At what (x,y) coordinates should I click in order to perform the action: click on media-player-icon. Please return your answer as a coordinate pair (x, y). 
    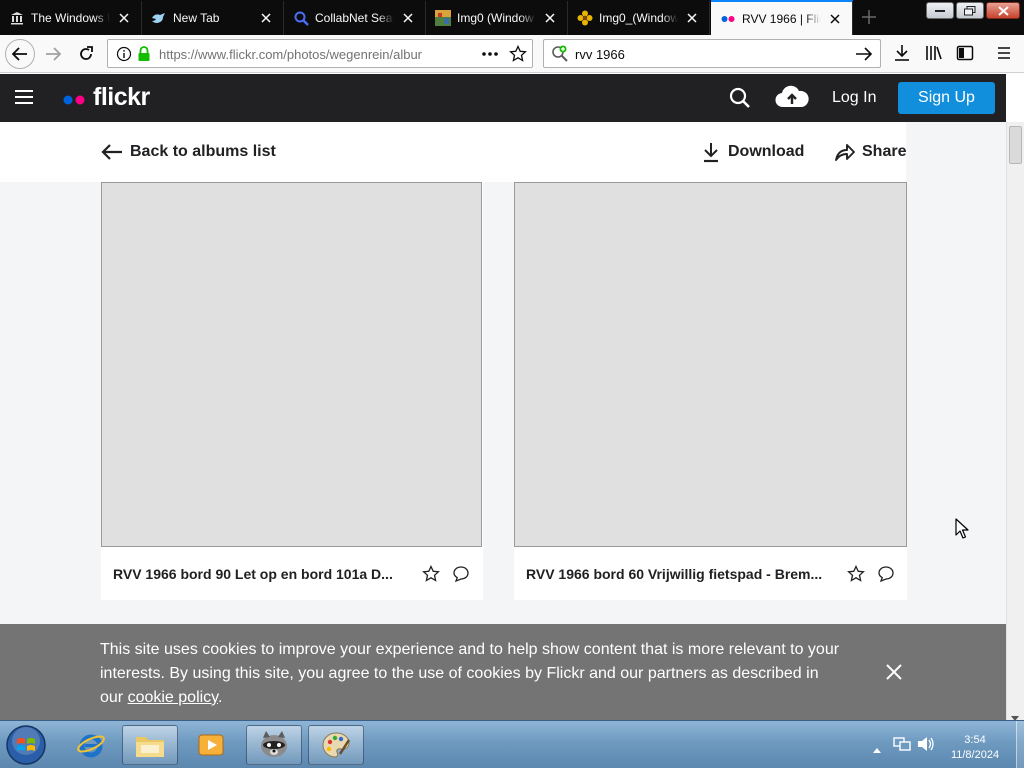
    Looking at the image, I should click on (211, 745).